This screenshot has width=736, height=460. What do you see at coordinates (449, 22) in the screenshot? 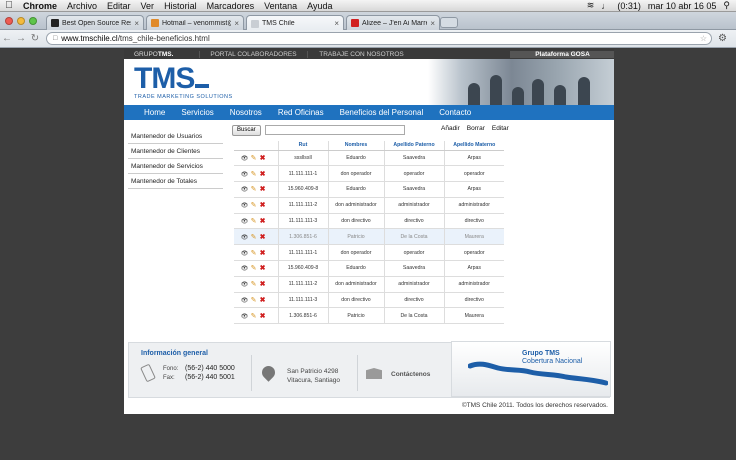
I see `new-tab-button` at bounding box center [449, 22].